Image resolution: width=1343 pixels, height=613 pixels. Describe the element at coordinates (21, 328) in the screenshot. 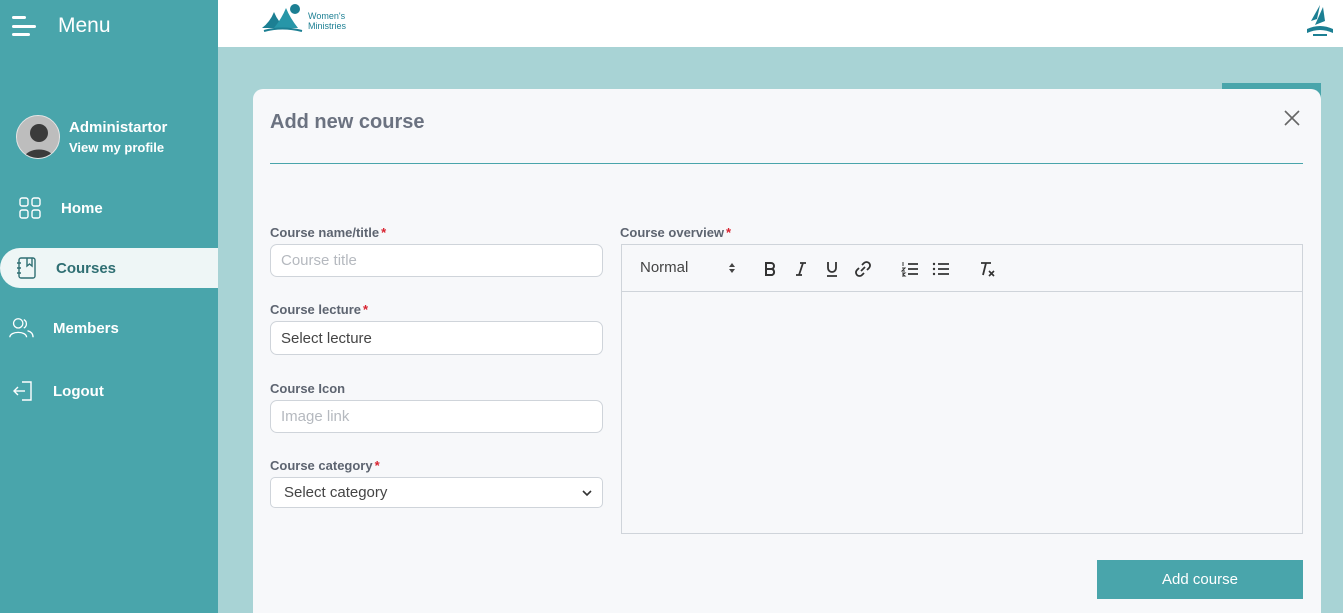

I see `users-icon` at that location.